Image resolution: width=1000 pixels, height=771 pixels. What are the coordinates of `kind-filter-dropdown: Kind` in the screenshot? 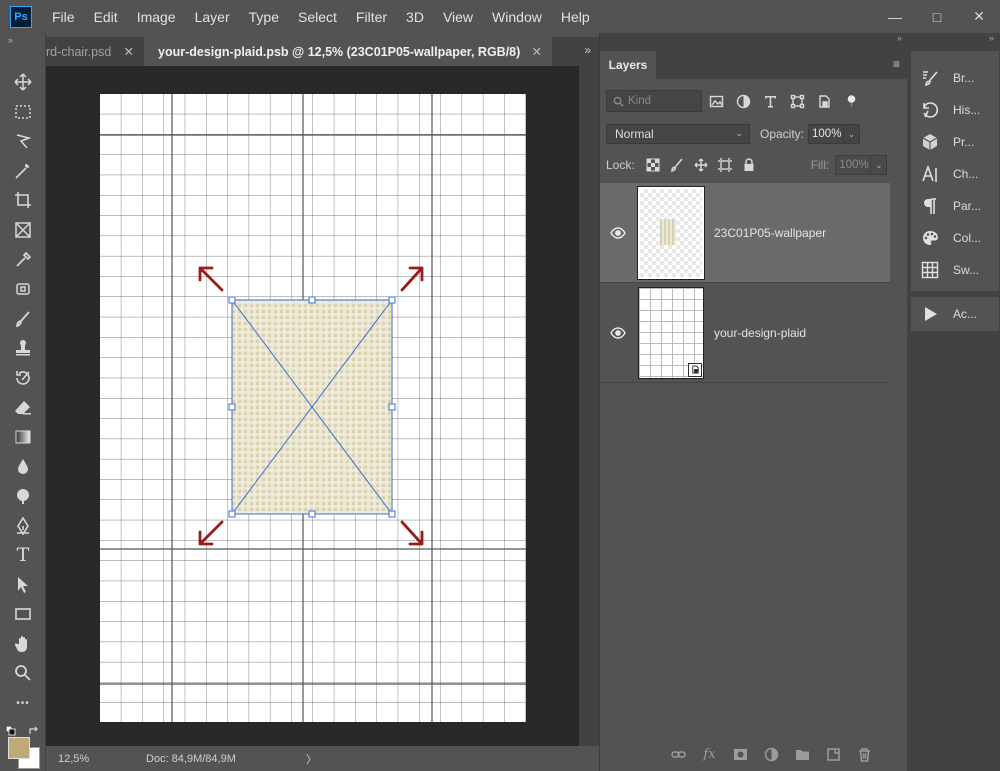 It's located at (654, 101).